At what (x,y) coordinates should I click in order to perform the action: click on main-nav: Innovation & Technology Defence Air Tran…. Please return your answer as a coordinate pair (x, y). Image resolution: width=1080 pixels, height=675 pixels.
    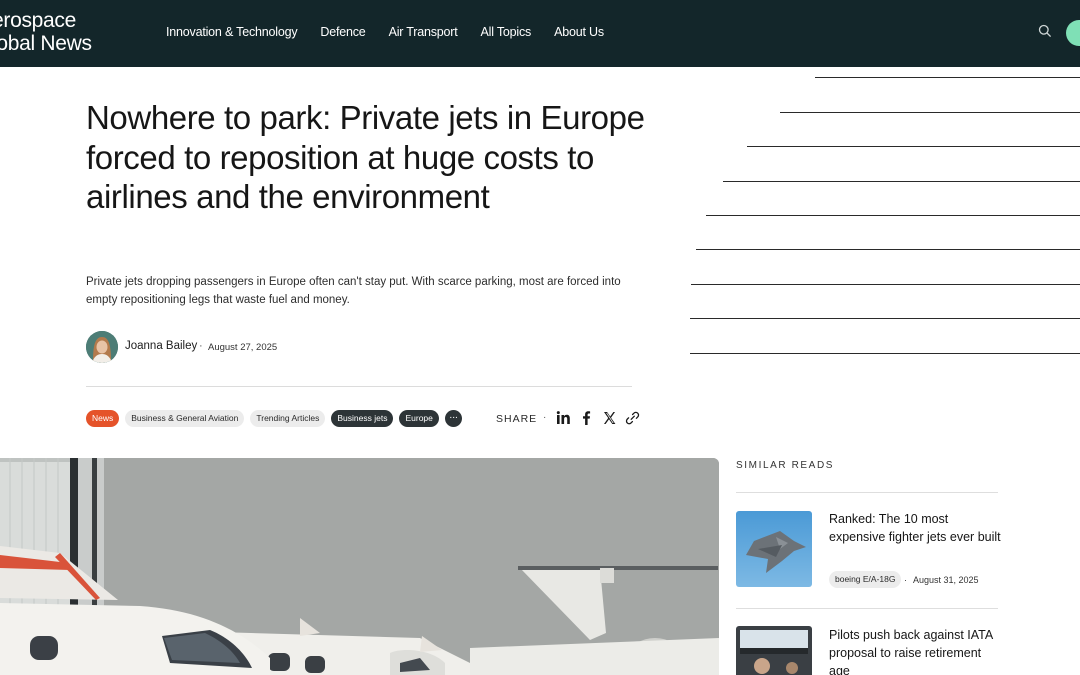
    Looking at the image, I should click on (385, 32).